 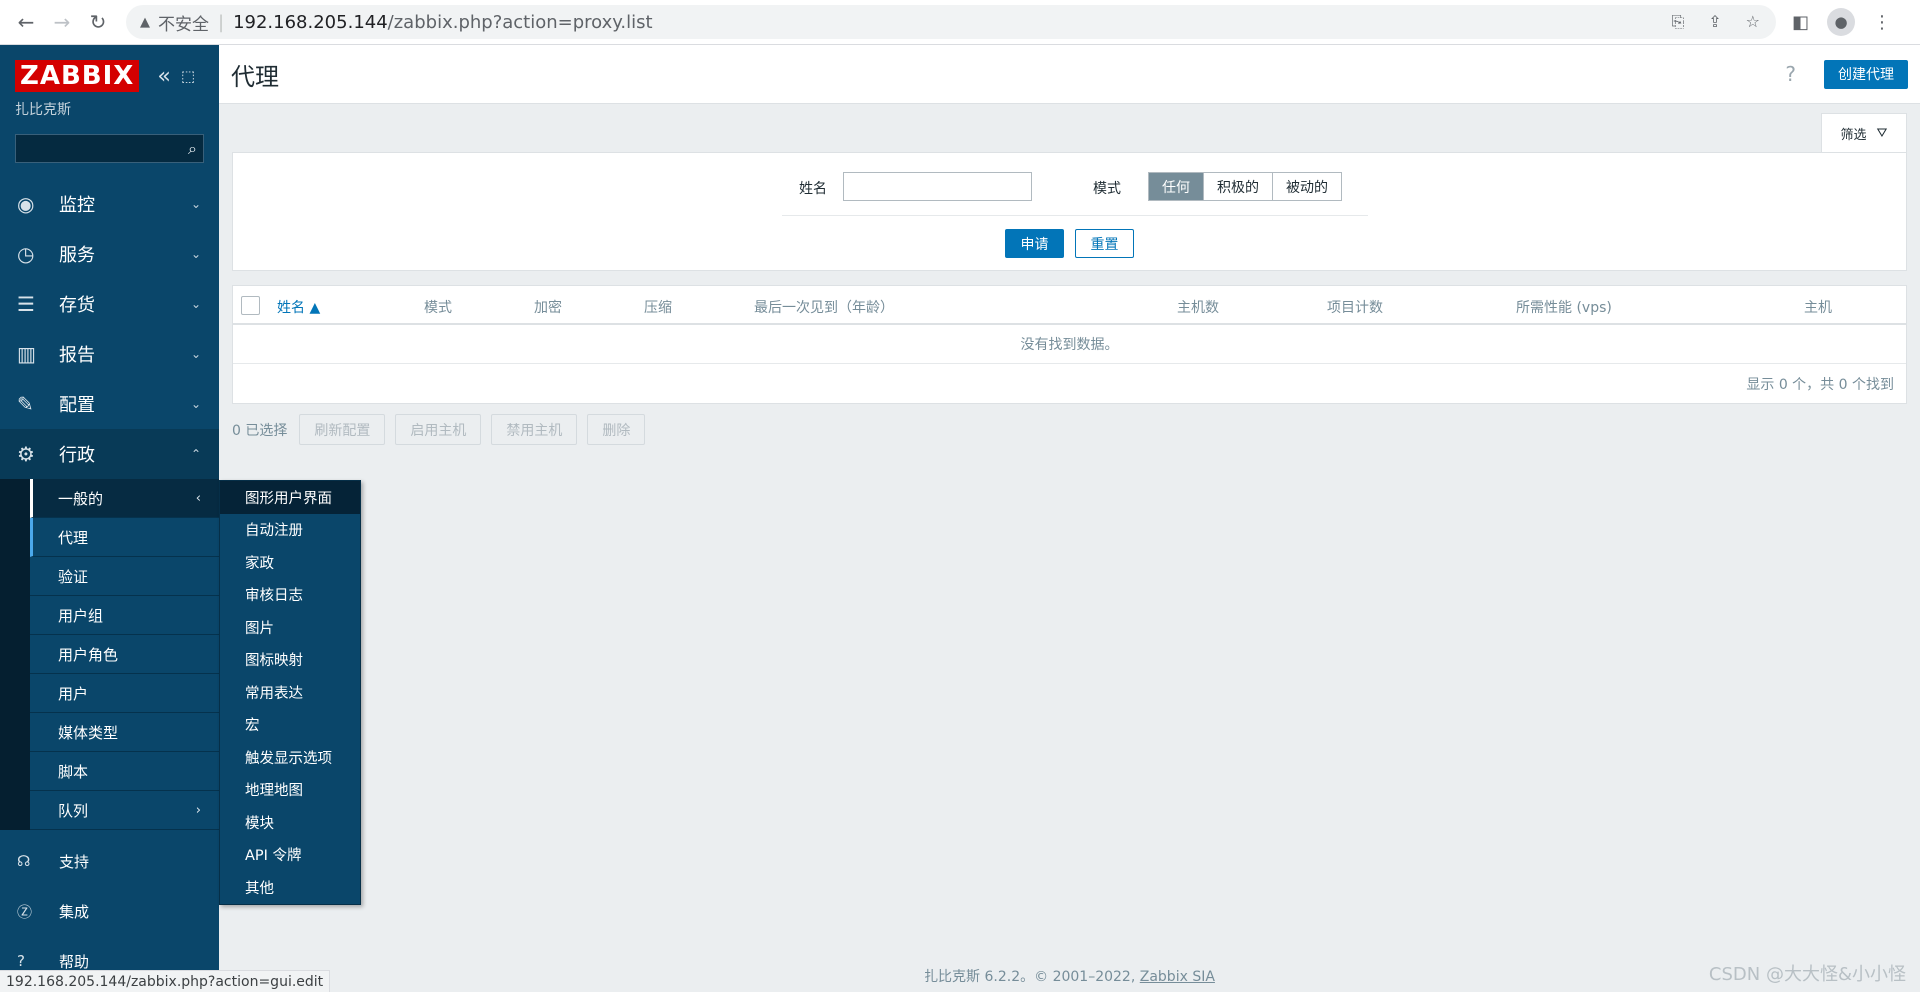 I want to click on menu-item-integrations: Ⓩ 集成, so click(x=109, y=911).